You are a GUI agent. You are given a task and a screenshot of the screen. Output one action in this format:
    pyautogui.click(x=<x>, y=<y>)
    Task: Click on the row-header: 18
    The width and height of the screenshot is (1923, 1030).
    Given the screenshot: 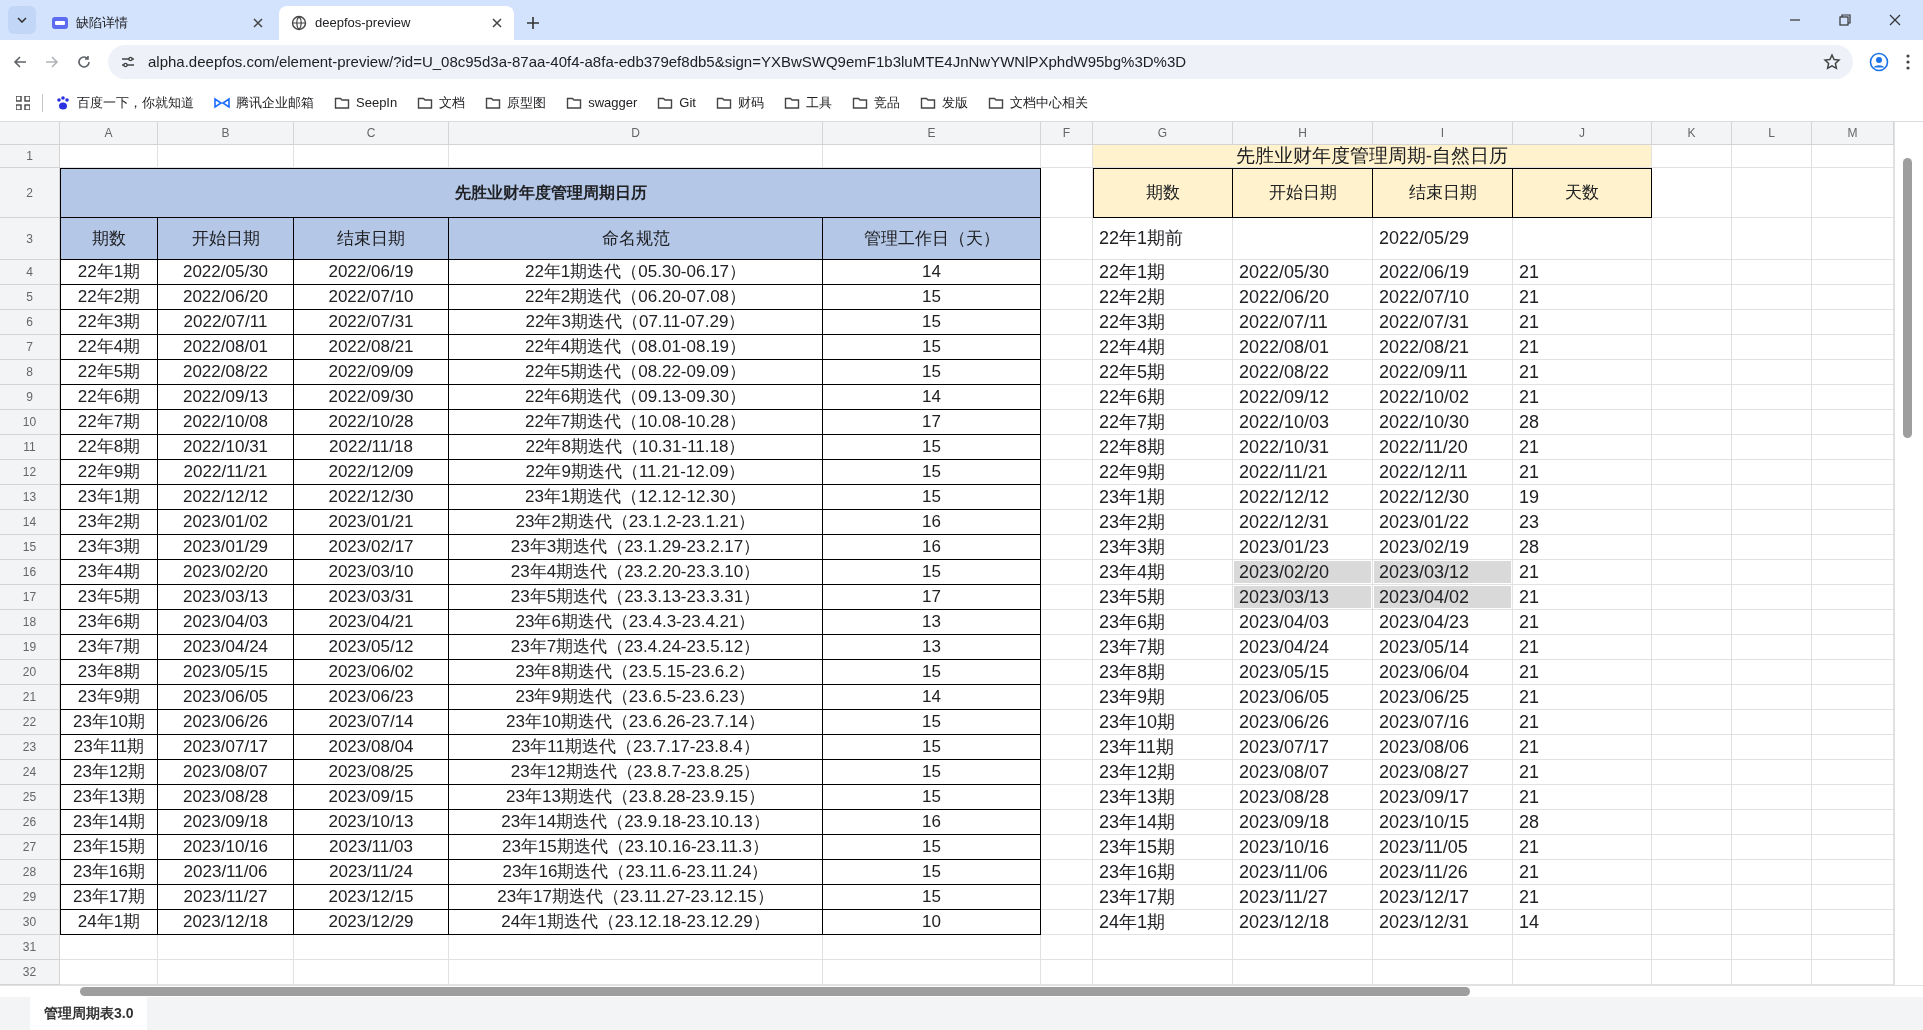 What is the action you would take?
    pyautogui.click(x=30, y=622)
    